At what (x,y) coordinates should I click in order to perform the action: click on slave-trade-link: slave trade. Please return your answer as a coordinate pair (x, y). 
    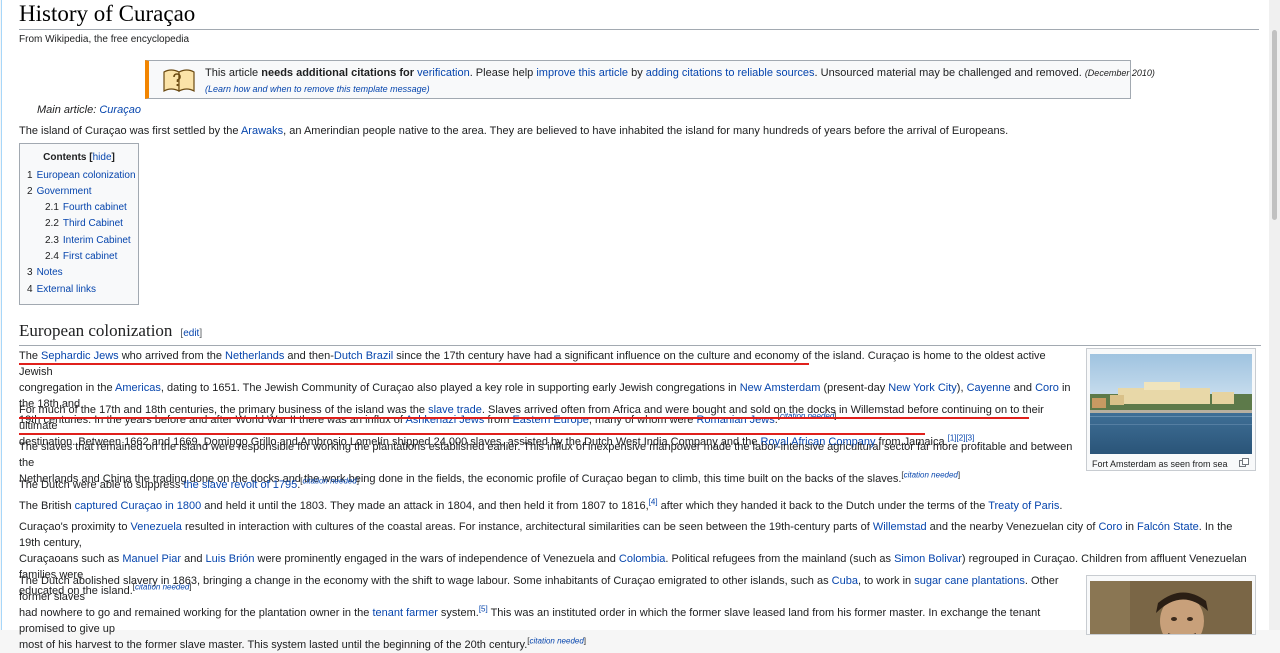
    Looking at the image, I should click on (455, 410).